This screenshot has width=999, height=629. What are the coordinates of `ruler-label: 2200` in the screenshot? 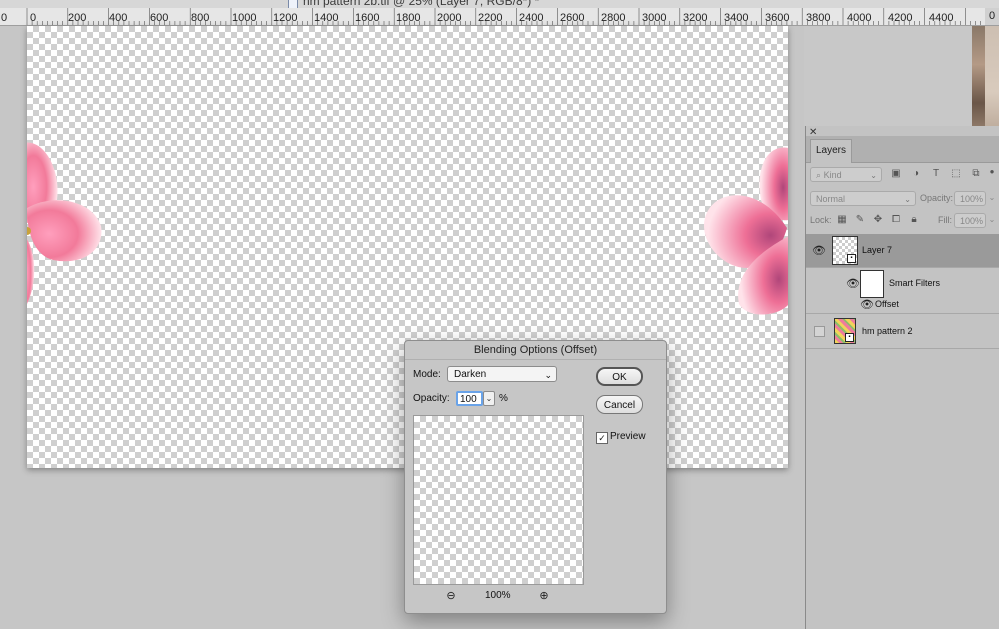 It's located at (490, 18).